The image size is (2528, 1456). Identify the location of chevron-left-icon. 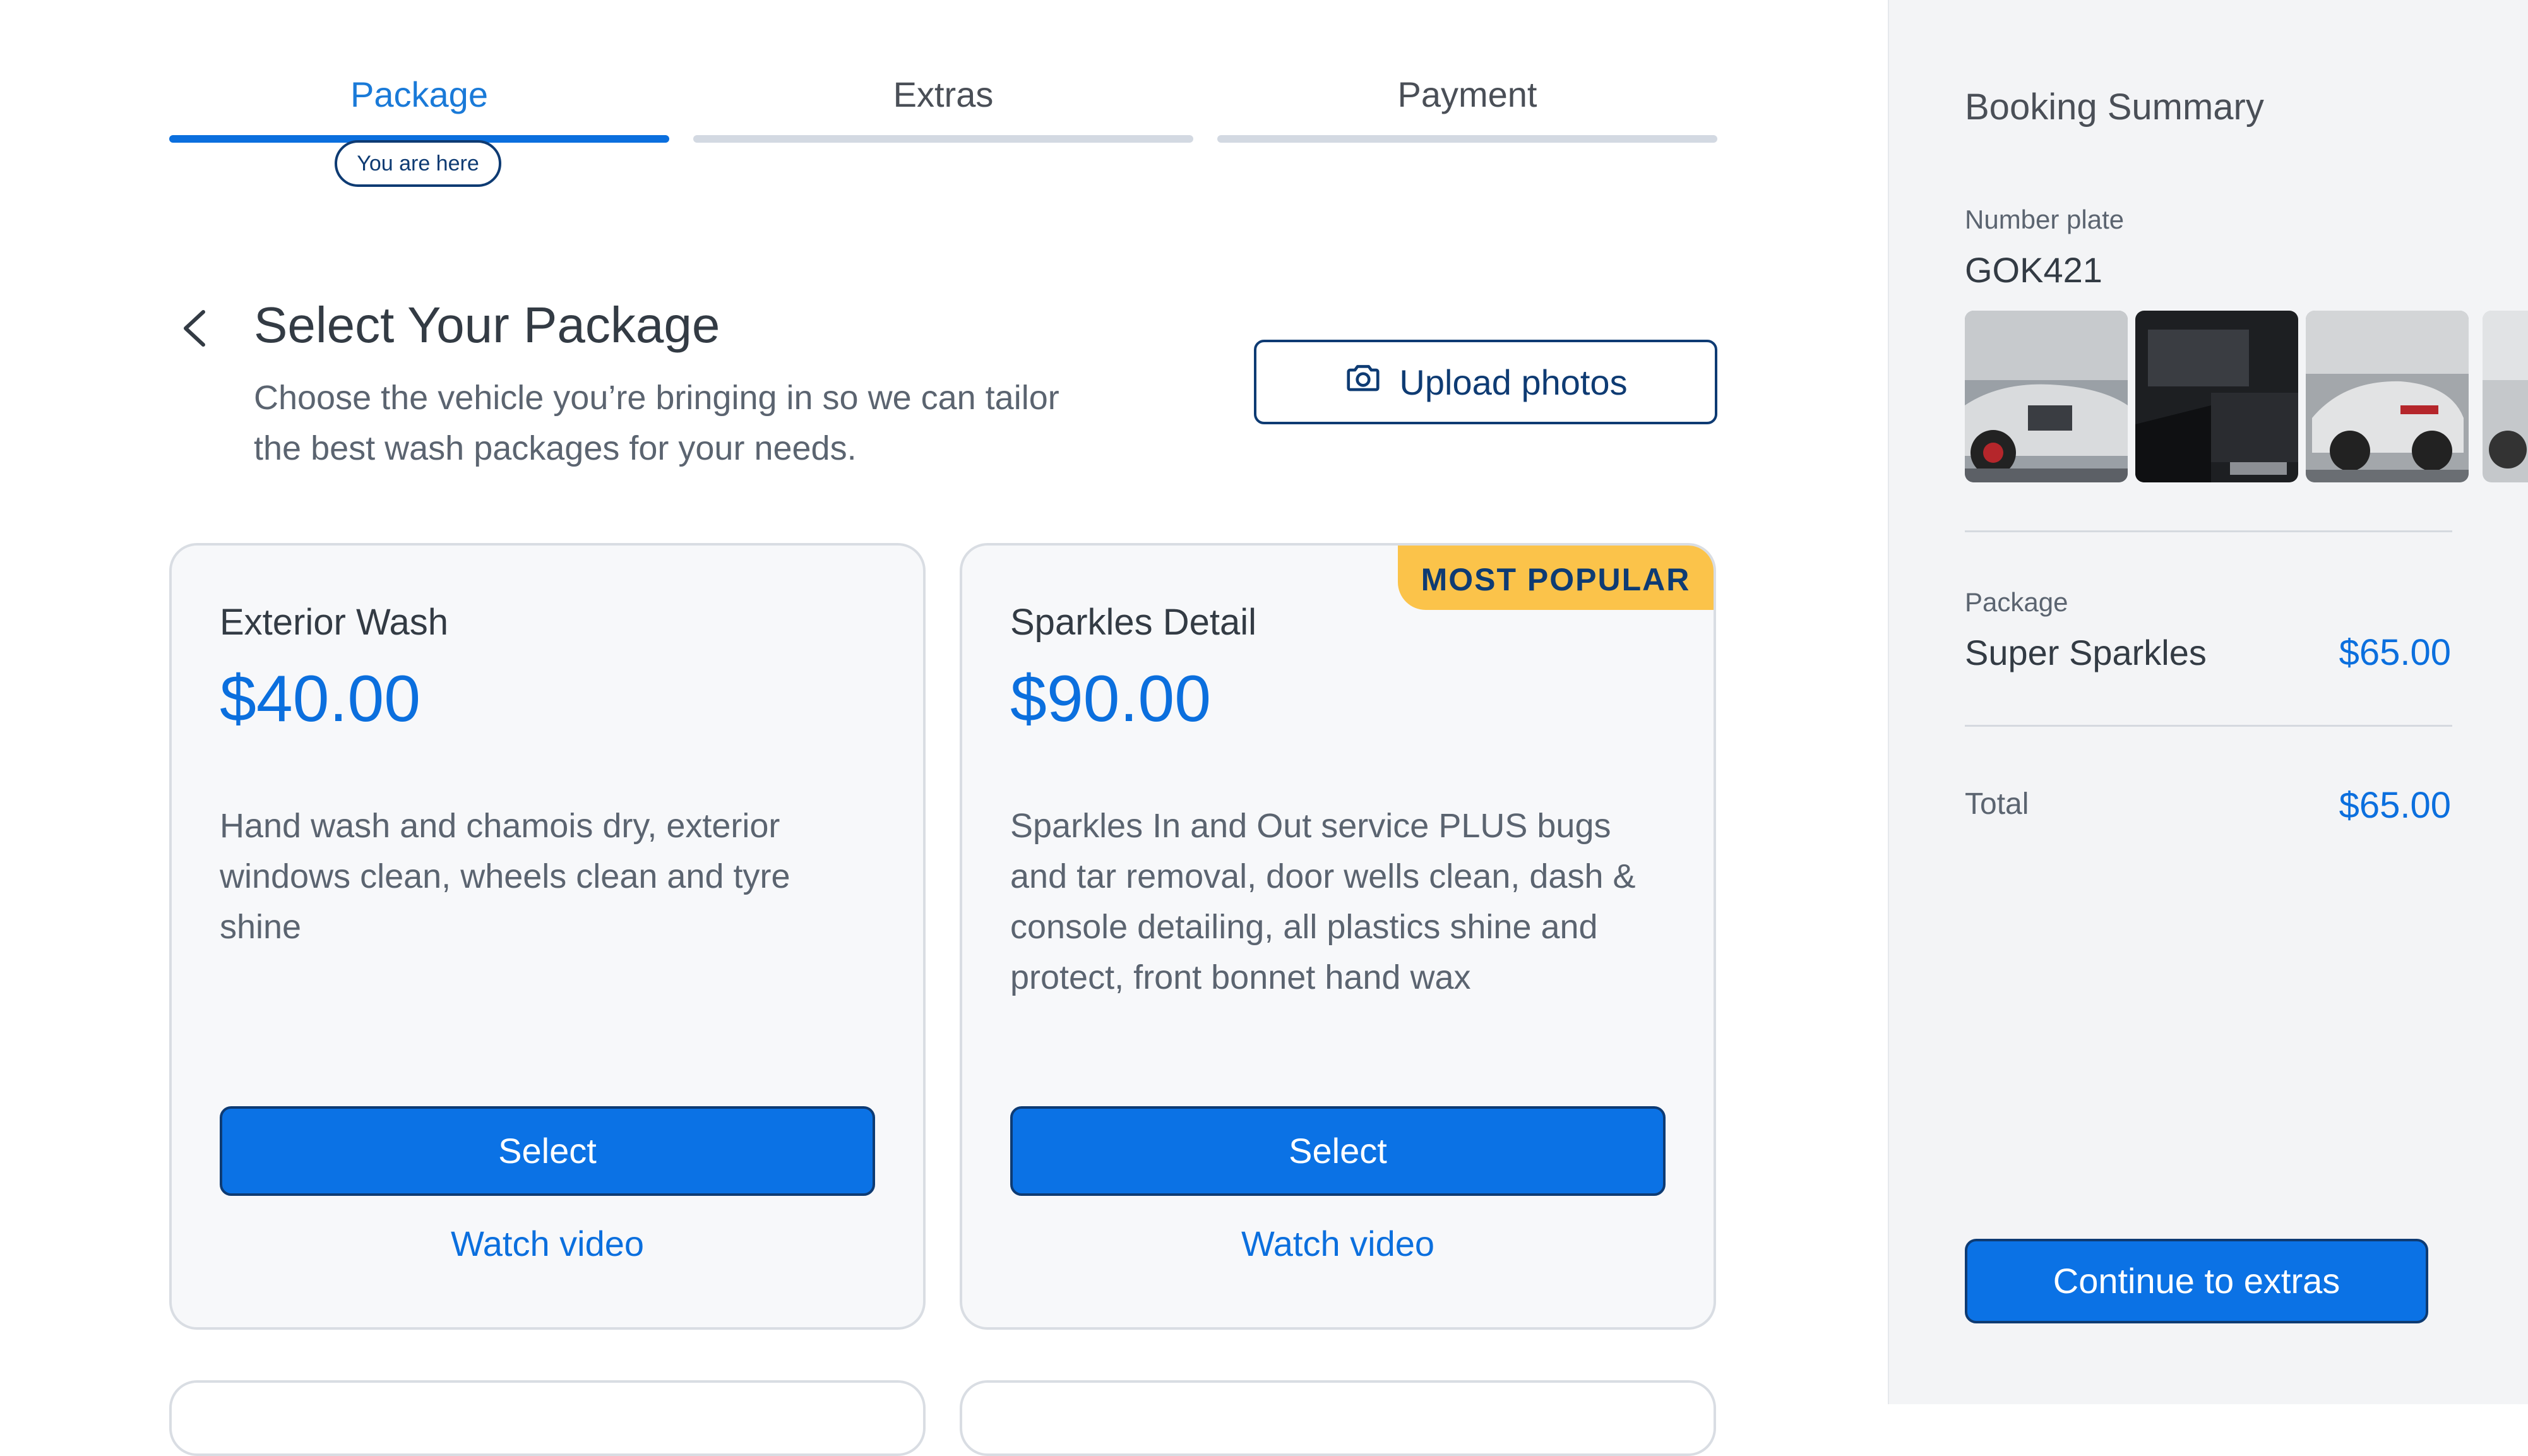
(195, 330).